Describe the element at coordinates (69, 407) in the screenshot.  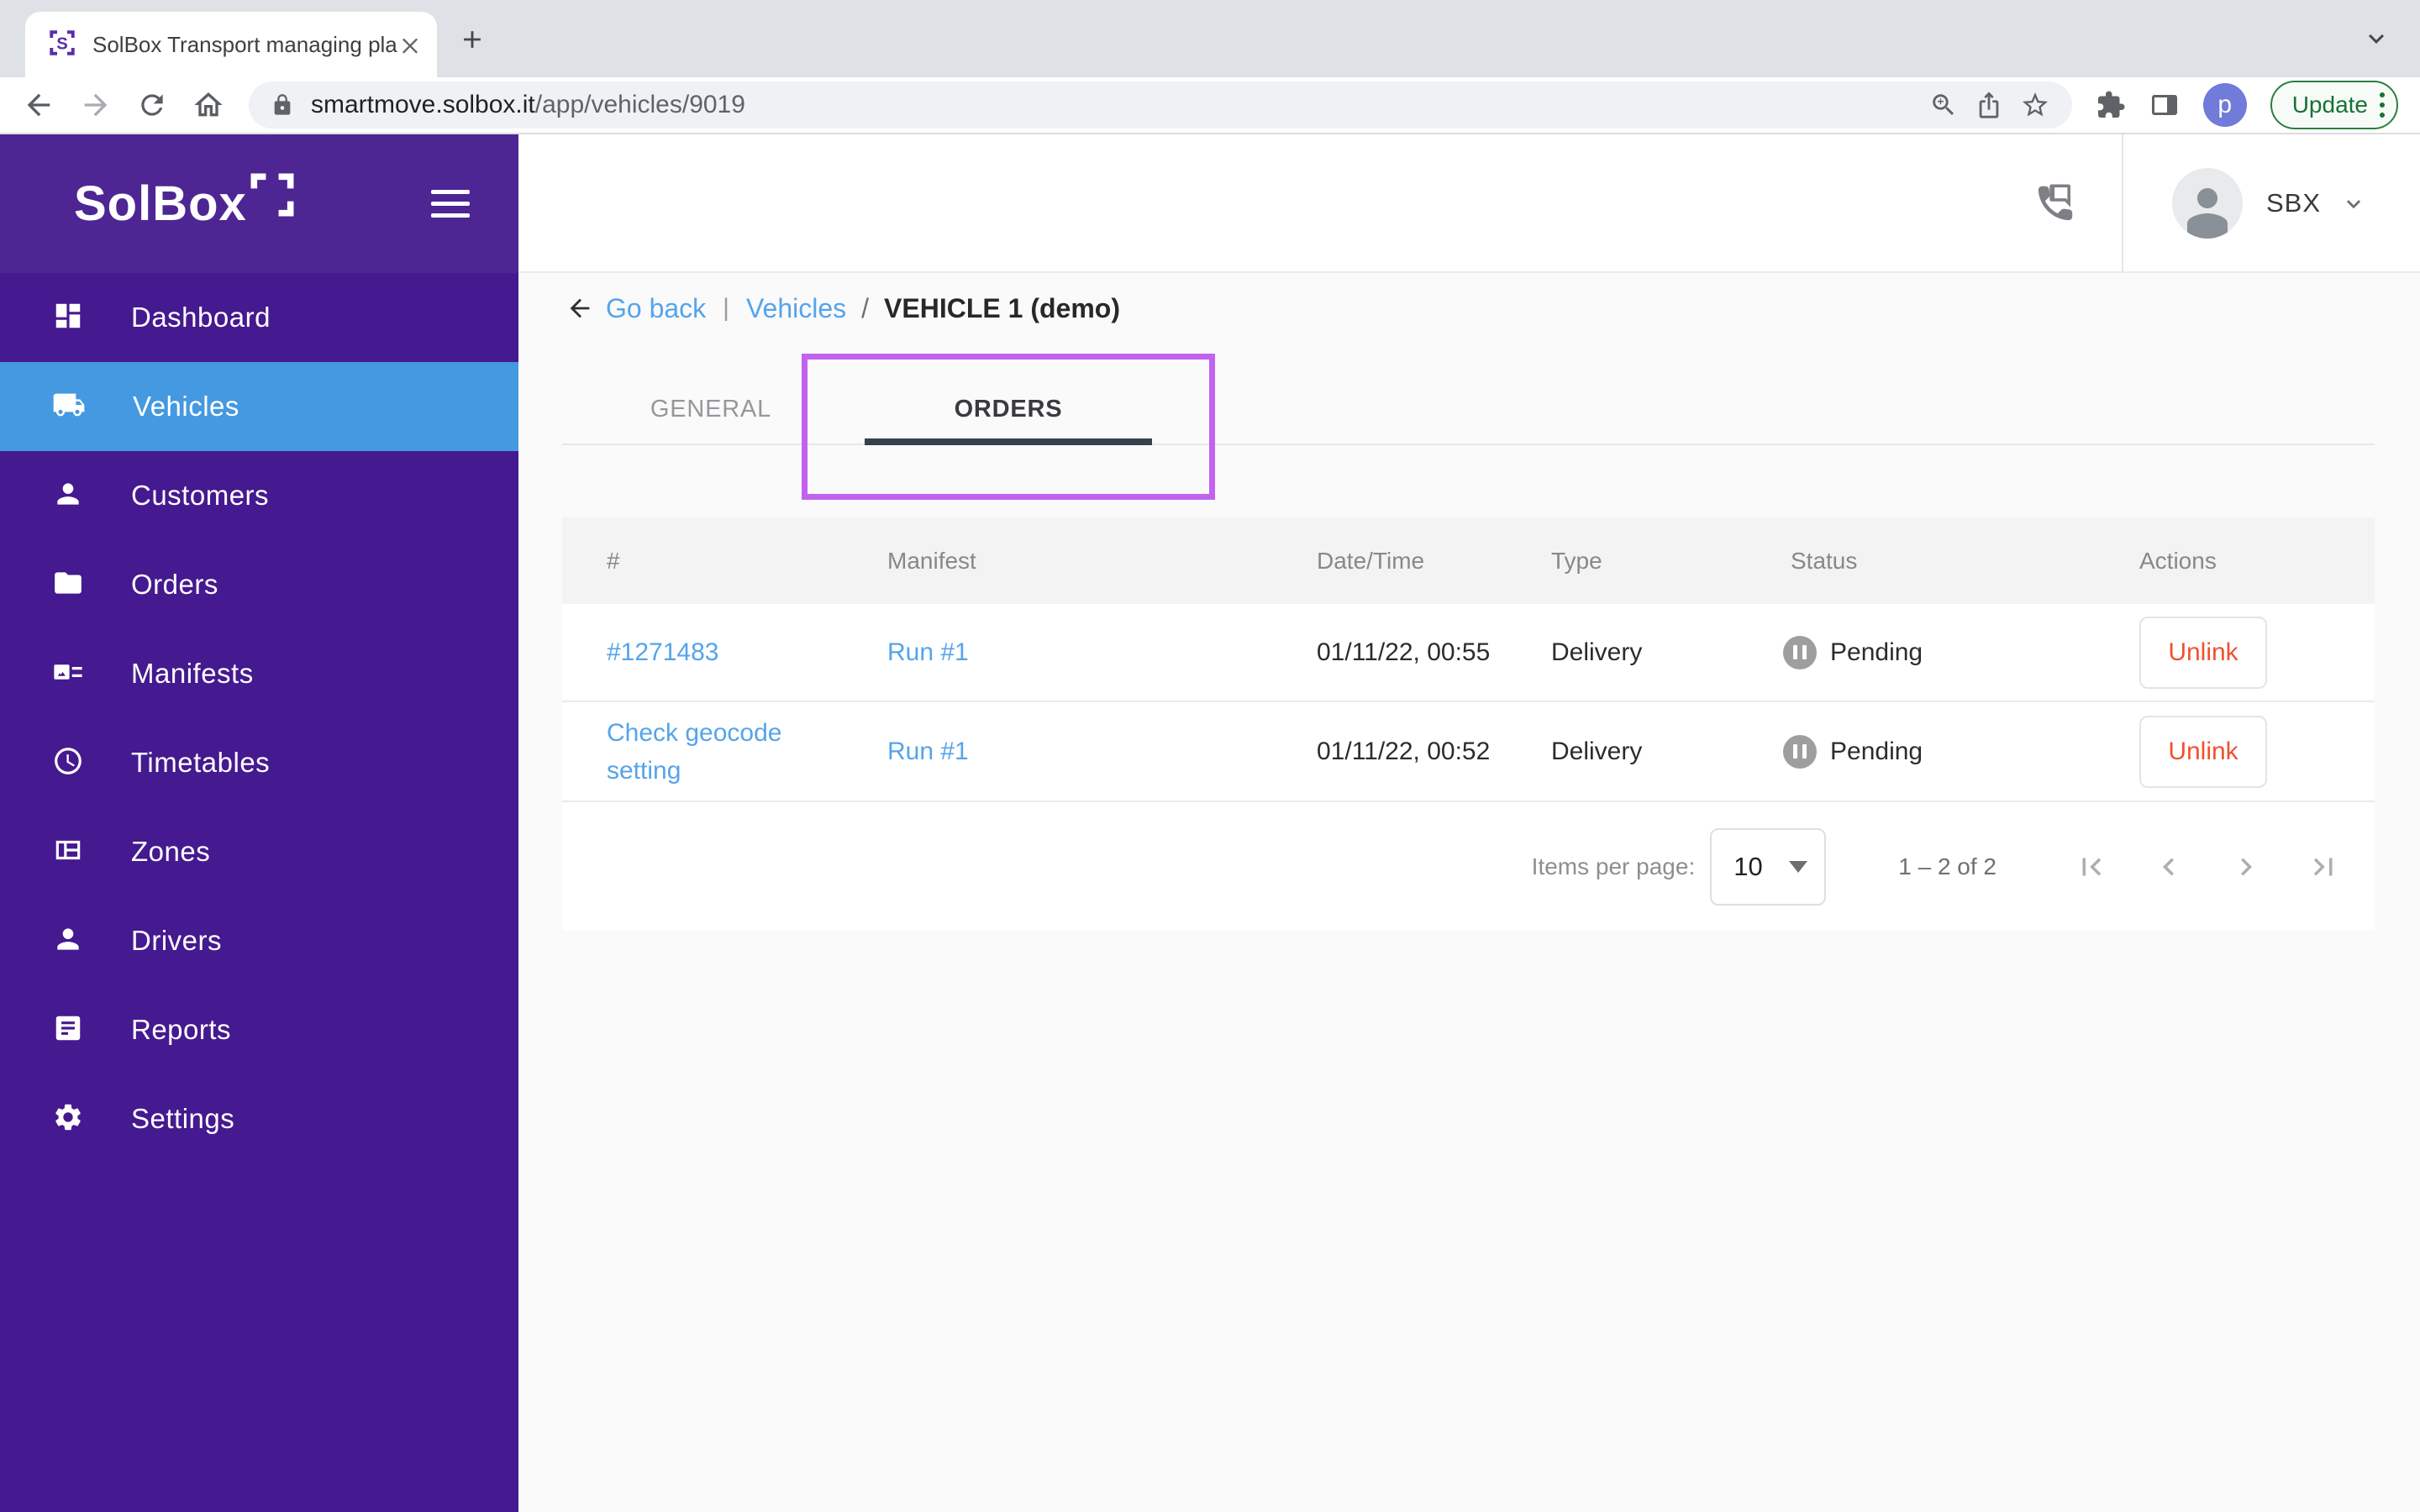
I see `truck-icon` at that location.